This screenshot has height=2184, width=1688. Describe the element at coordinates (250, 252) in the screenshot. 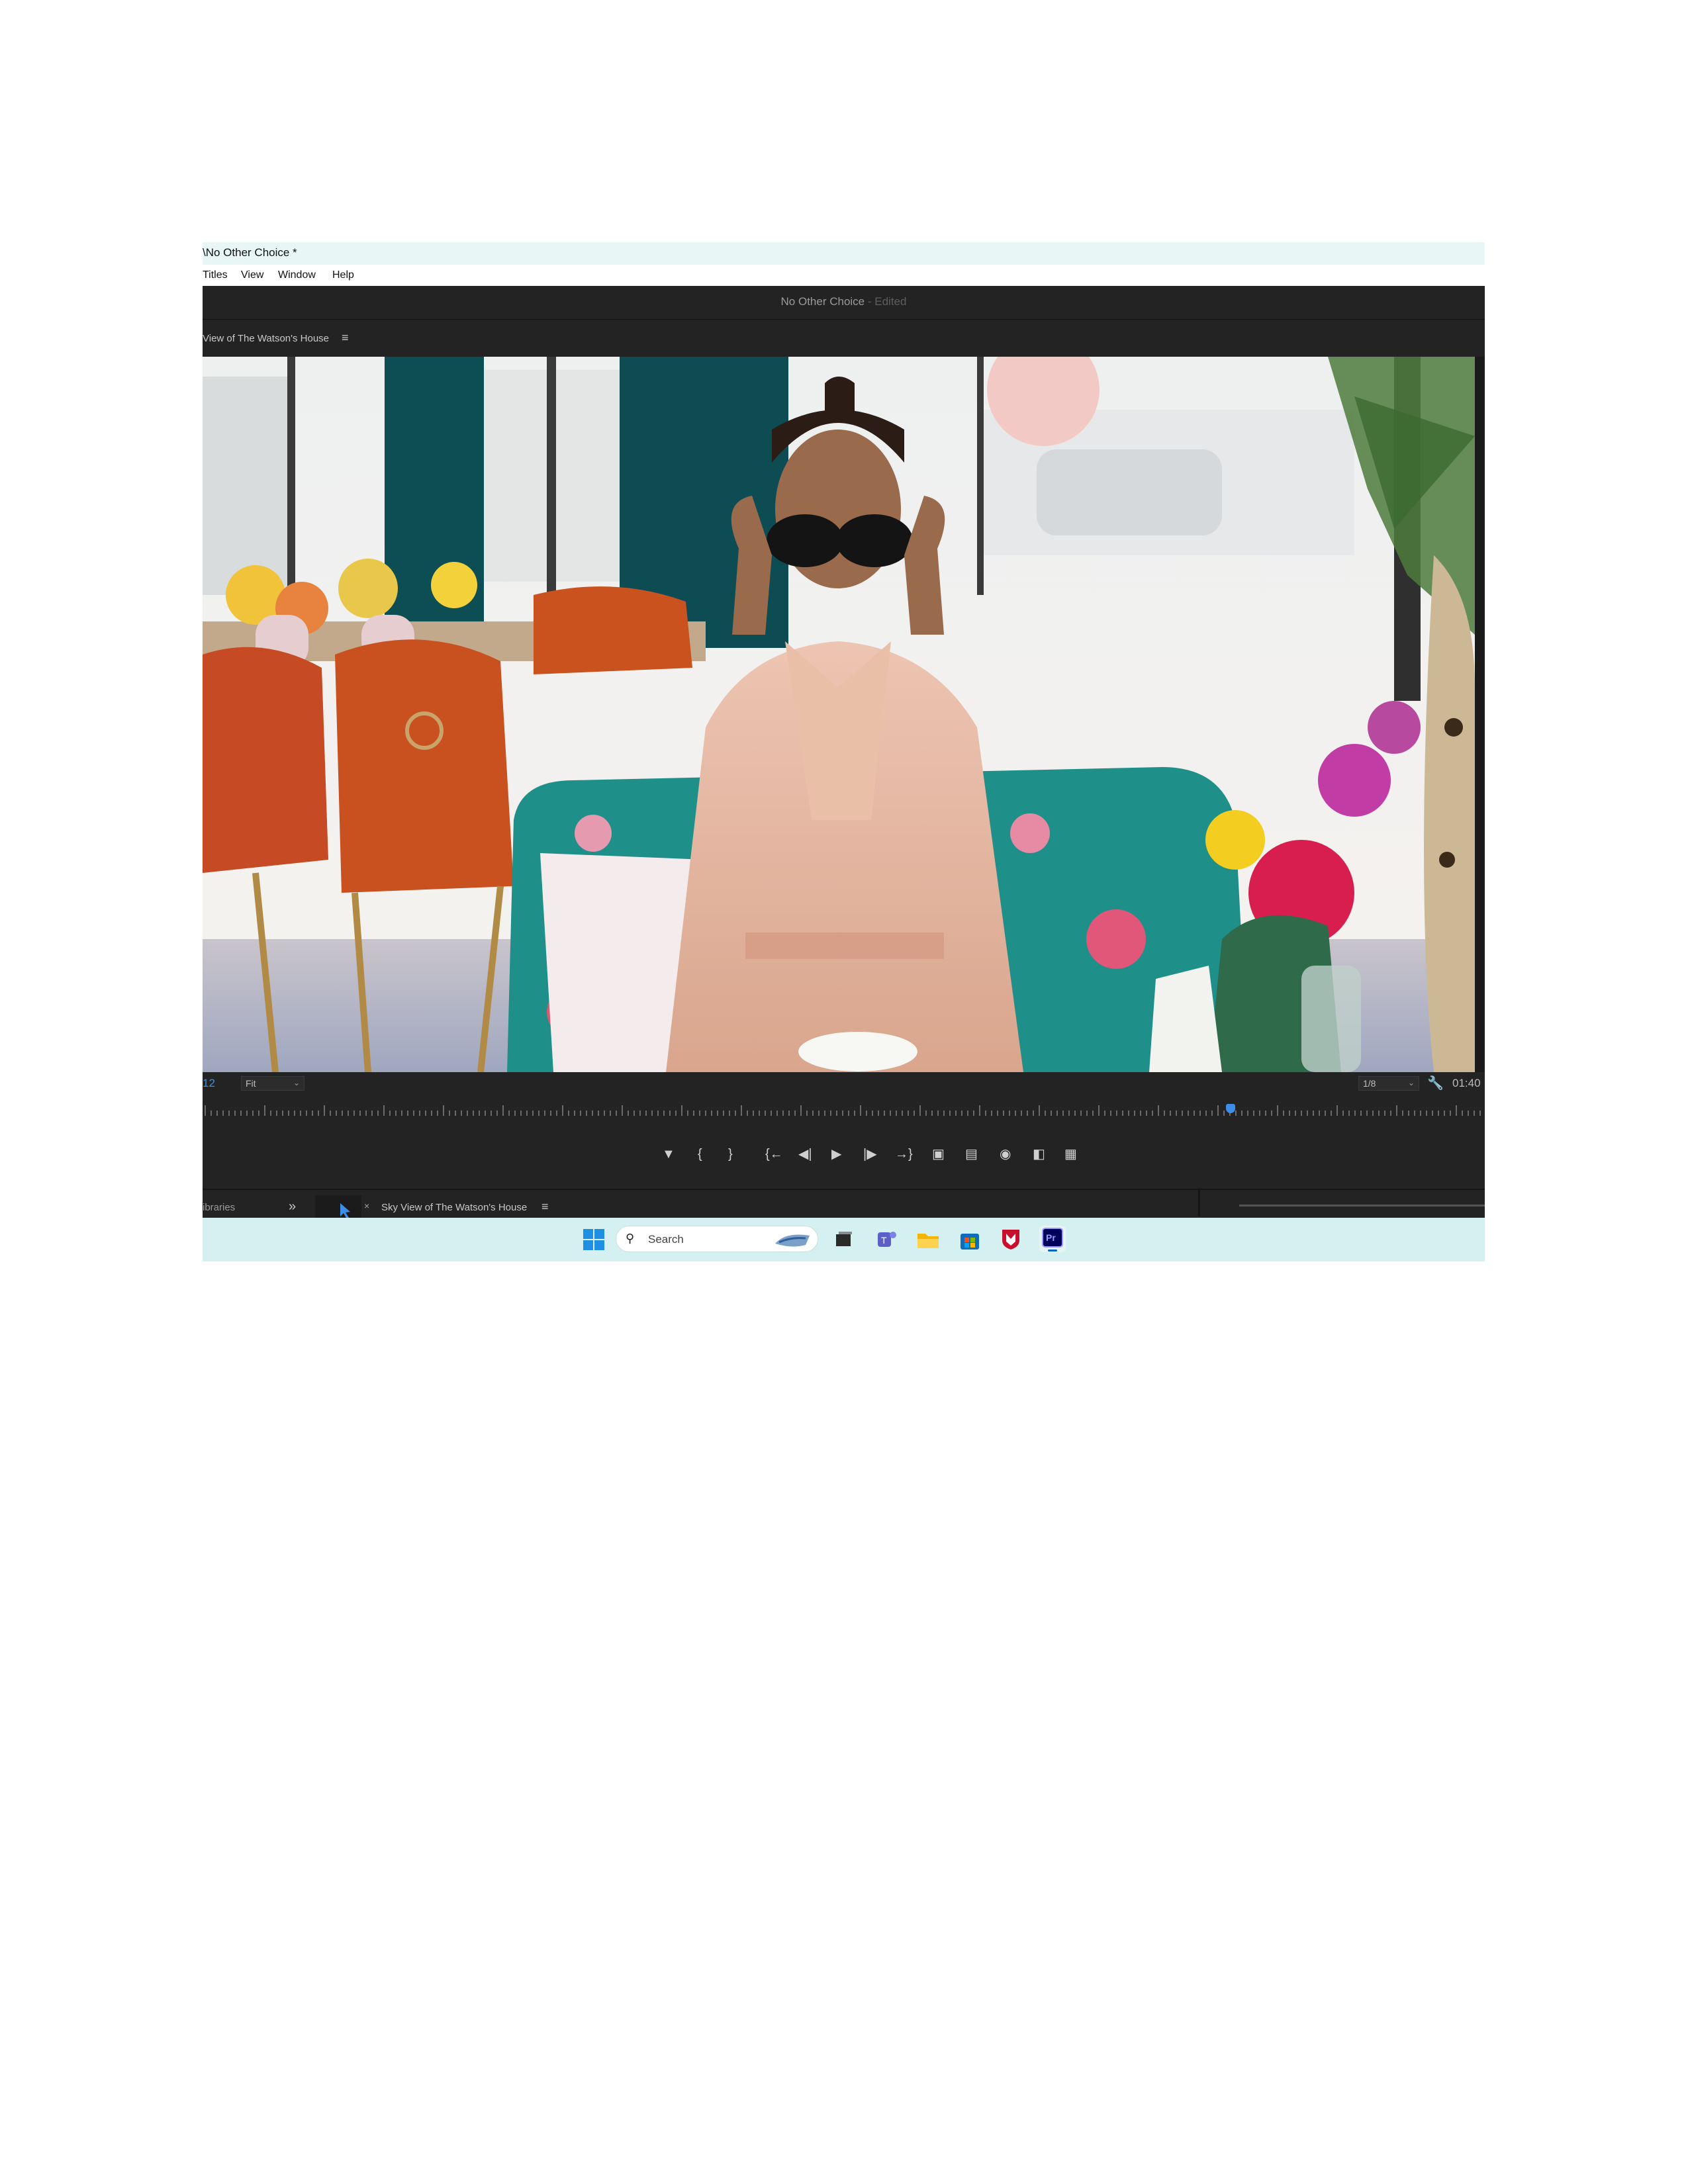

I see `window-title: \No Other Choice *` at that location.